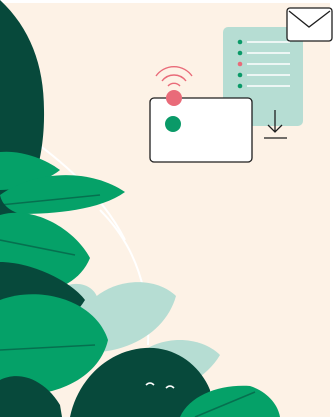  What do you see at coordinates (332, 208) in the screenshot?
I see `right-edge` at bounding box center [332, 208].